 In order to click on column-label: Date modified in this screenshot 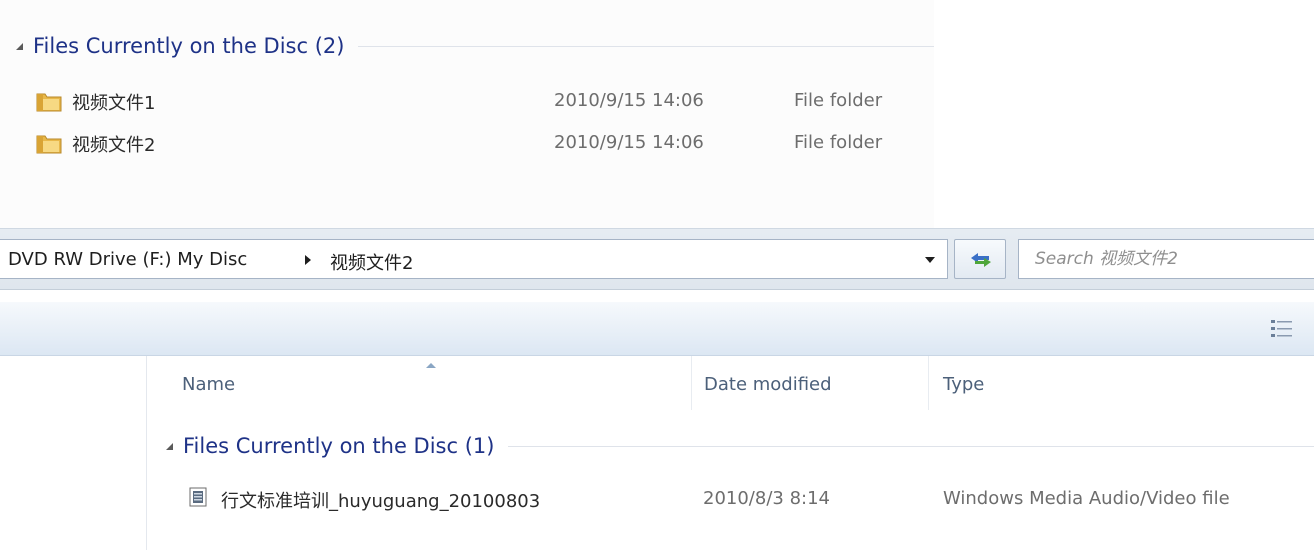, I will do `click(768, 384)`.